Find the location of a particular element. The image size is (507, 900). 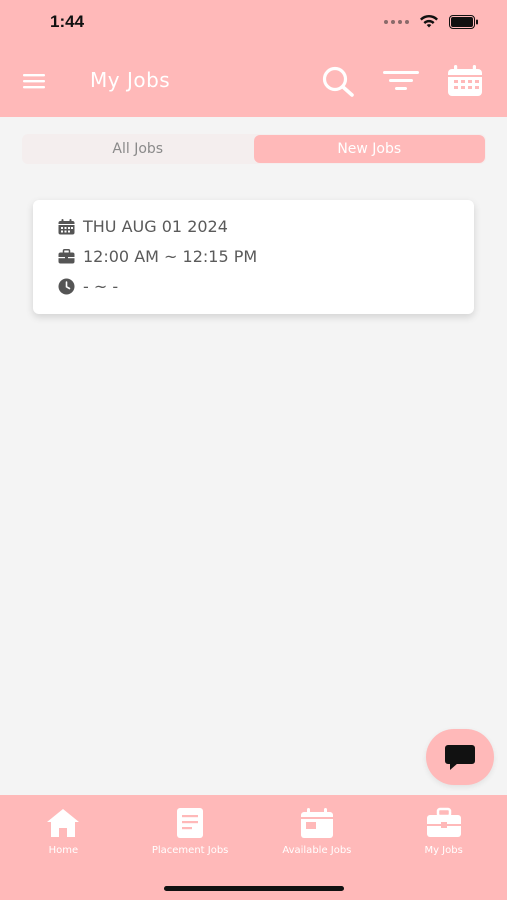

status-time: 1:44 is located at coordinates (67, 21).